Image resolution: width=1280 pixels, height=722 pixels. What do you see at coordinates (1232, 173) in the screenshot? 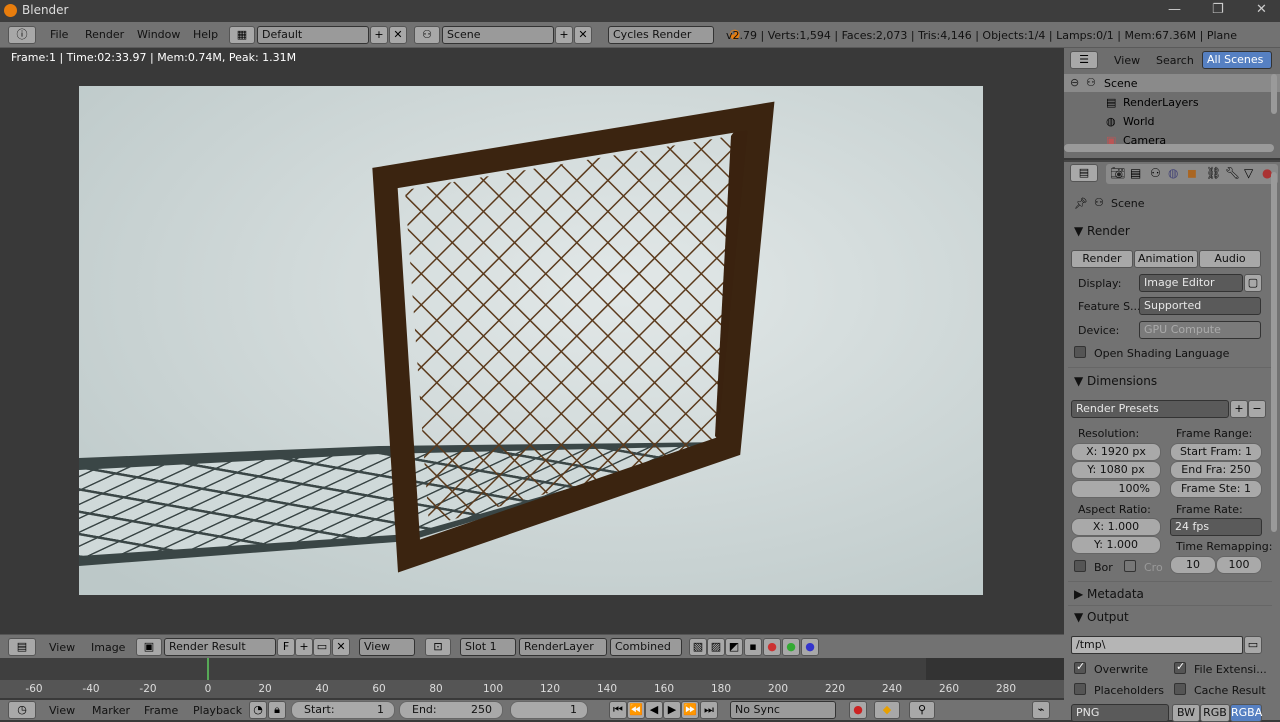
I see `modifier-tab-icon: 🔧︎` at bounding box center [1232, 173].